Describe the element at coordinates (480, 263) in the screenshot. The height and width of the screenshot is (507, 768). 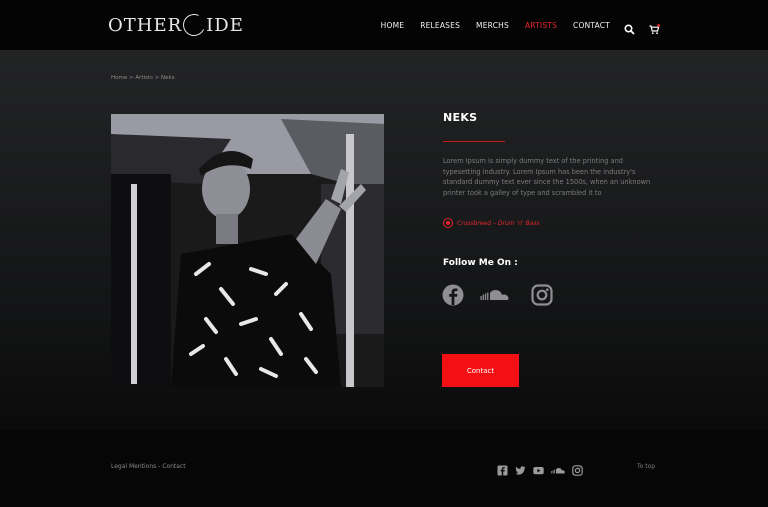
I see `follow-title: Follow Me On :` at that location.